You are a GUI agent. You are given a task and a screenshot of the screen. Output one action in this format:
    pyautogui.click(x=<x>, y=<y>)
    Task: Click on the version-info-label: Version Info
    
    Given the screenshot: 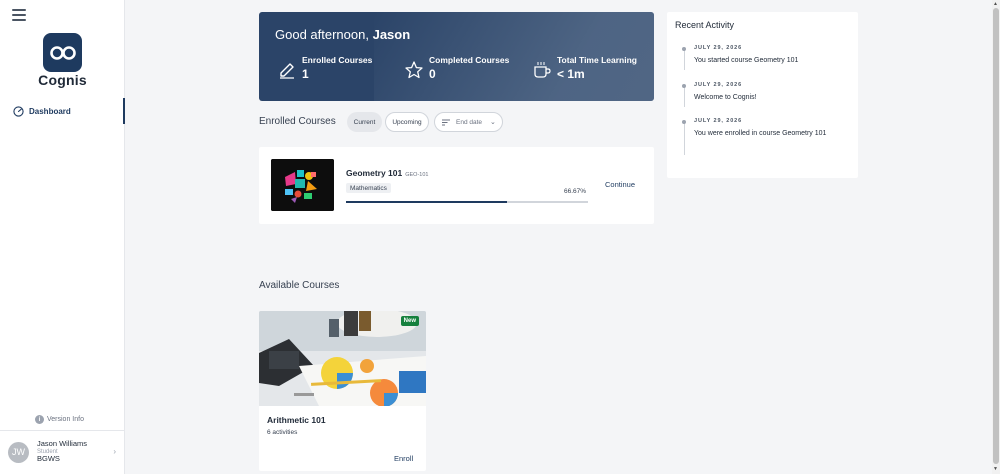 What is the action you would take?
    pyautogui.click(x=65, y=419)
    